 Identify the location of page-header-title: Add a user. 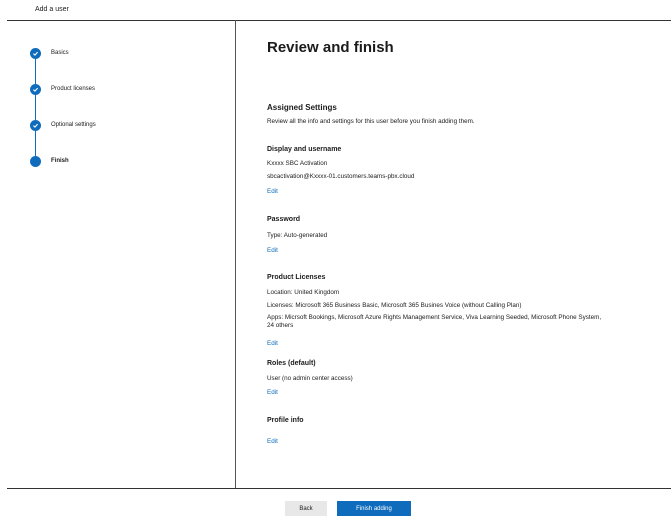
(52, 9).